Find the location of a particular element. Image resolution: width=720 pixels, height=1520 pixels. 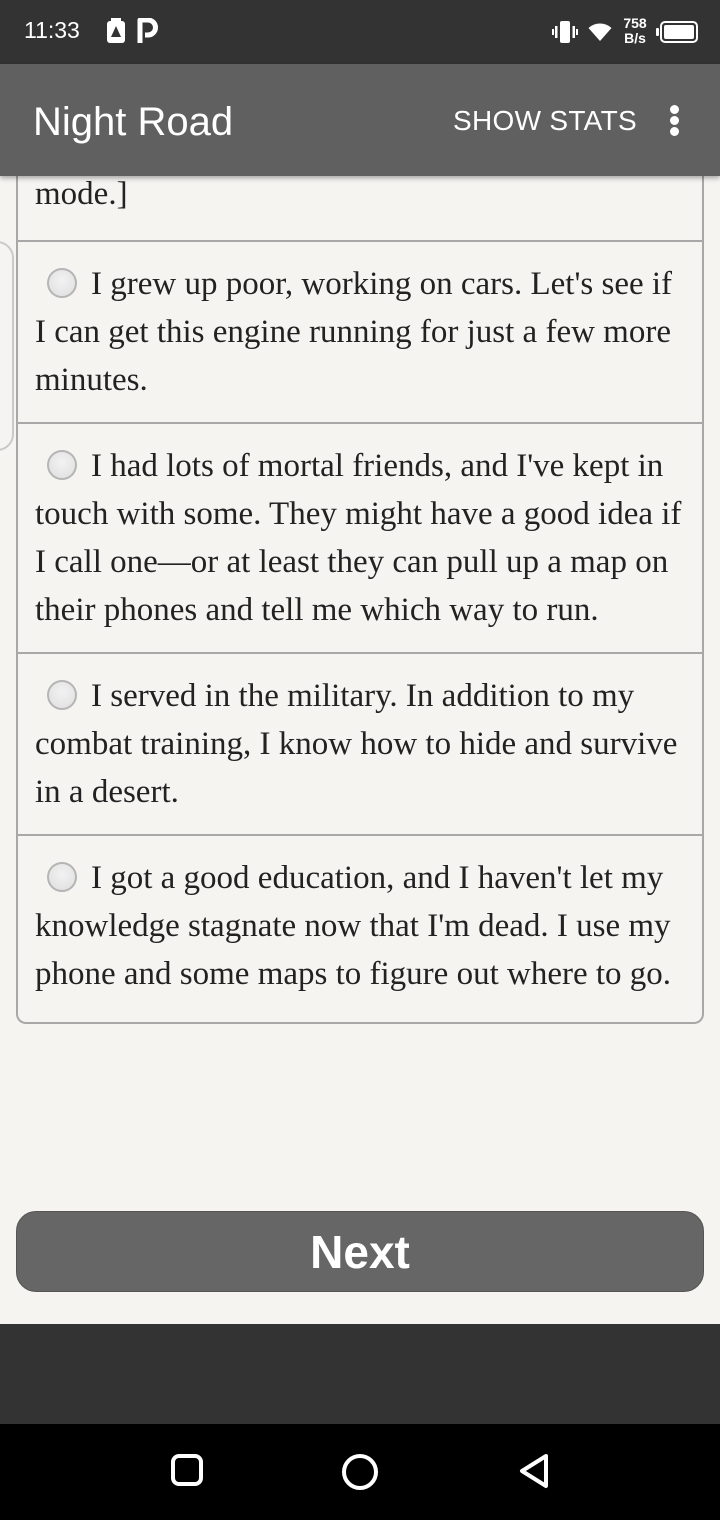

lower-panel is located at coordinates (360, 1374).